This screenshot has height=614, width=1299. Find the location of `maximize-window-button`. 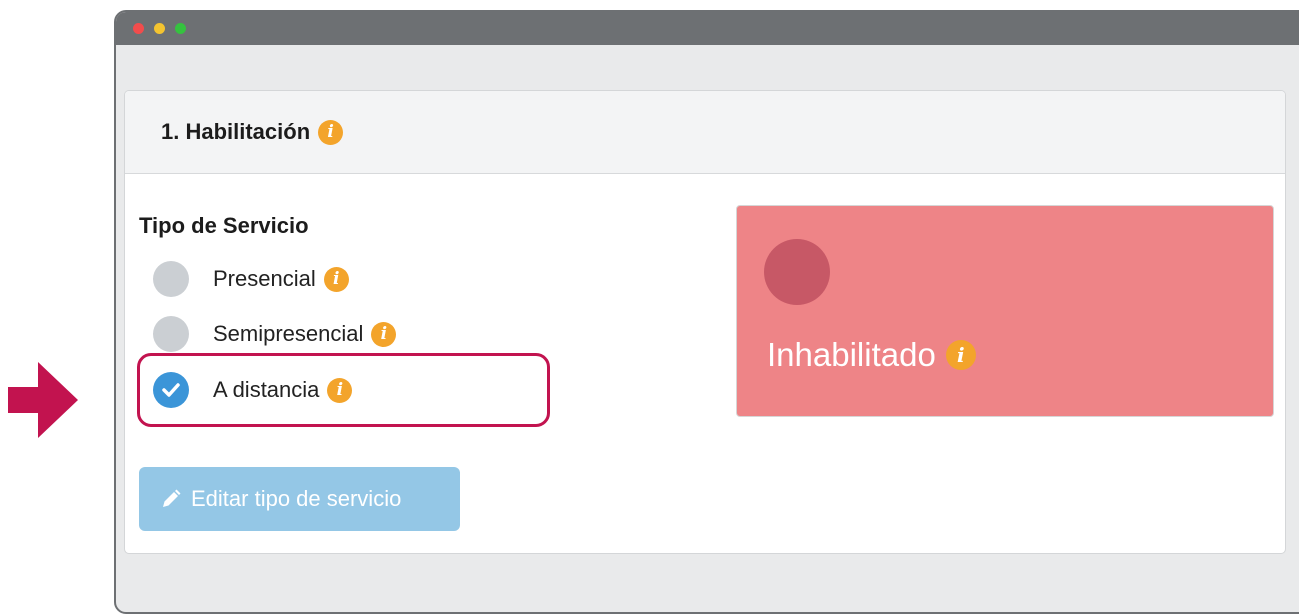

maximize-window-button is located at coordinates (180, 28).